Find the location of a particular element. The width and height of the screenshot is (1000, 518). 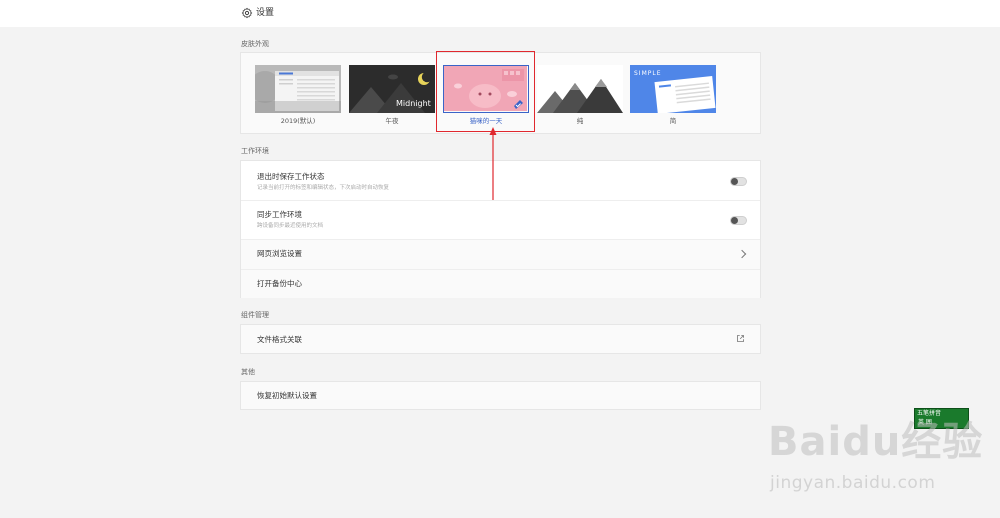

page-title: 设置 is located at coordinates (265, 13).